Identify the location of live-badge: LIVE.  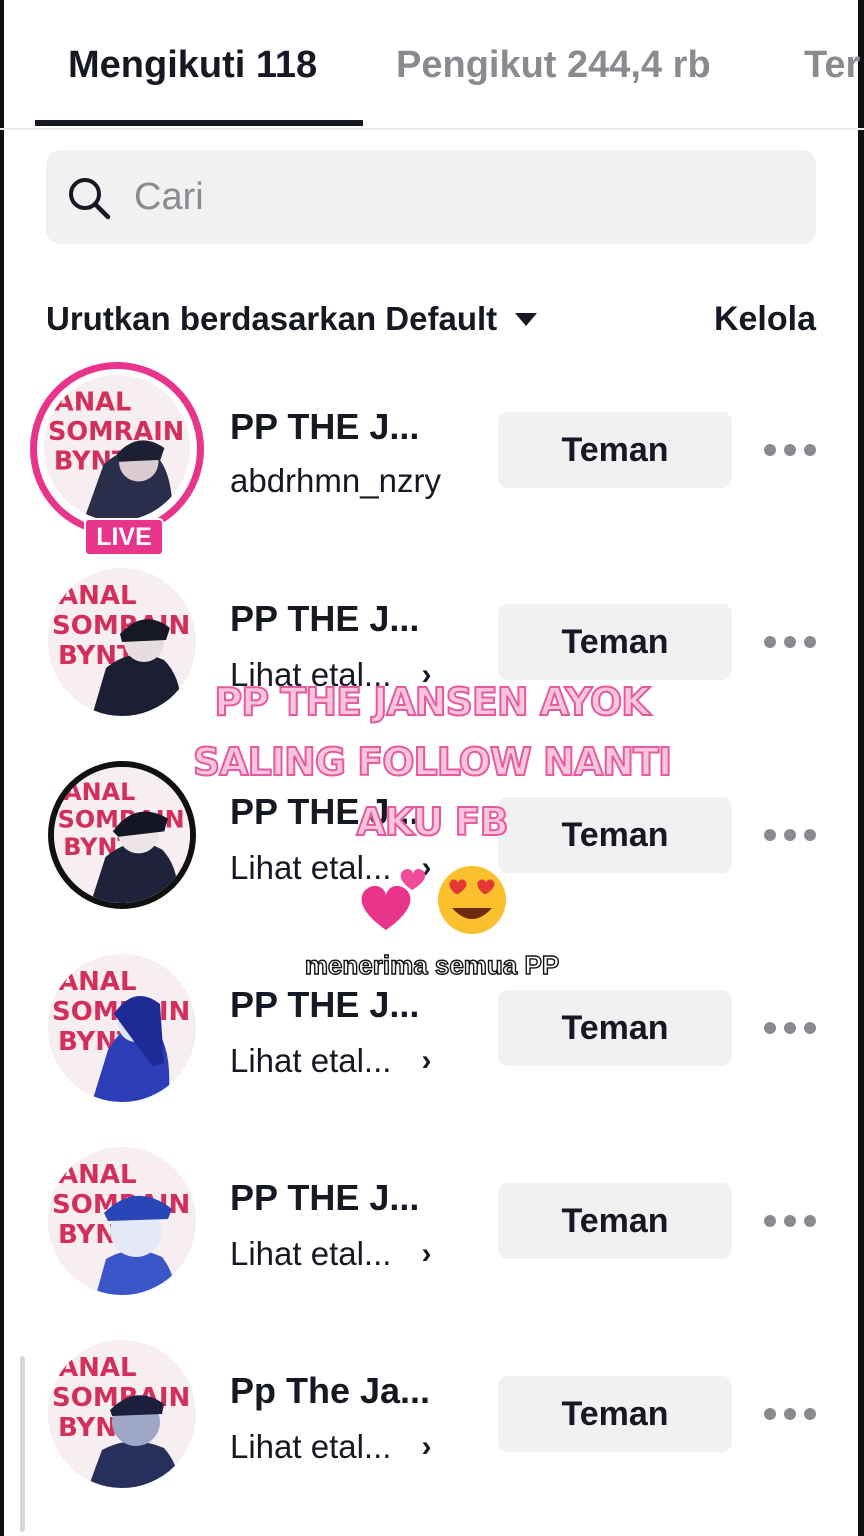
(124, 537).